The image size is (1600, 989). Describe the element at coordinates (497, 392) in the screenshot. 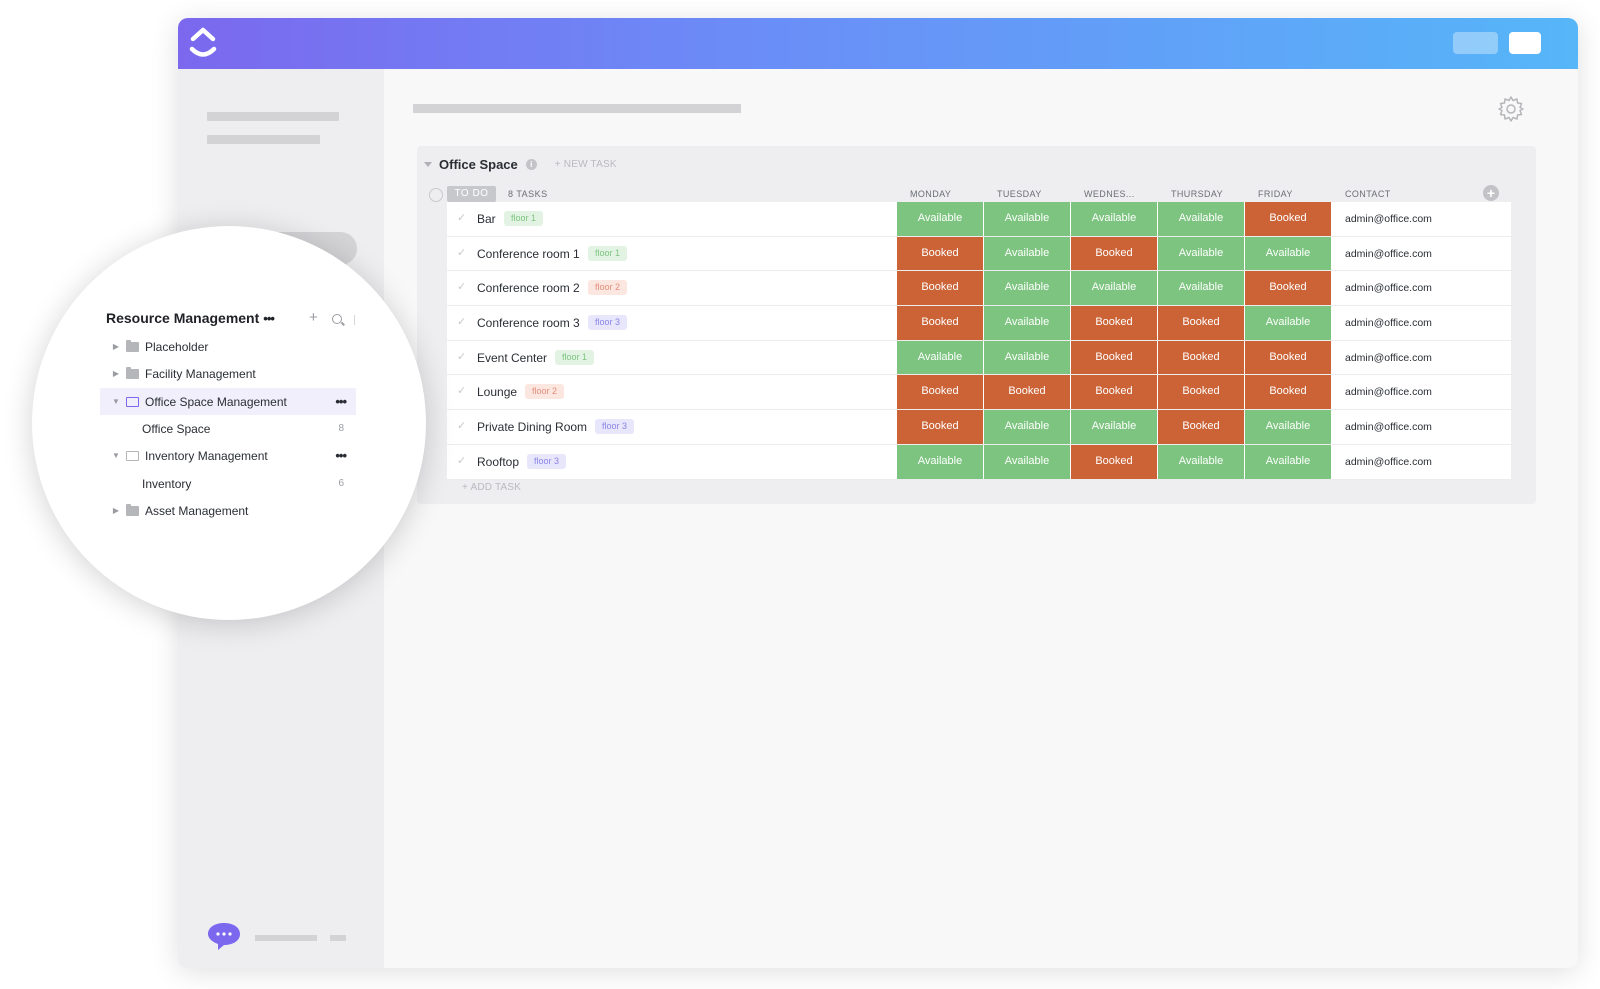

I see `task-name: Lounge` at that location.